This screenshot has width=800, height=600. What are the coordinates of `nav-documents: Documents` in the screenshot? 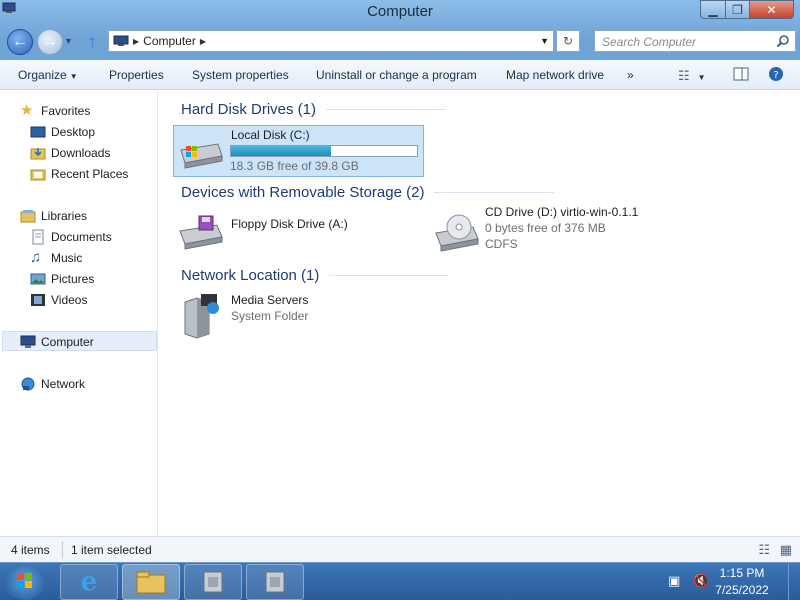 It's located at (71, 237).